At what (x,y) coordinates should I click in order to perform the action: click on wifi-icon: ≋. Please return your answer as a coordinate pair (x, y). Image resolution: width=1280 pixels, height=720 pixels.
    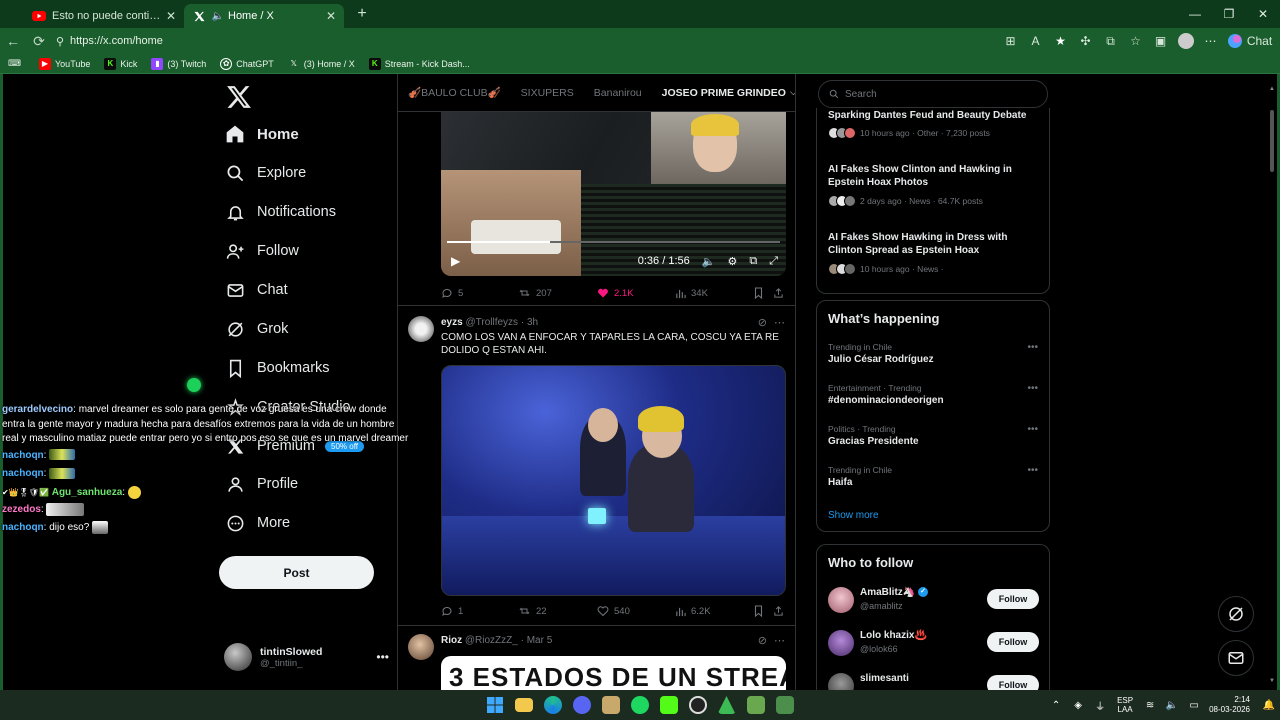
    Looking at the image, I should click on (1150, 705).